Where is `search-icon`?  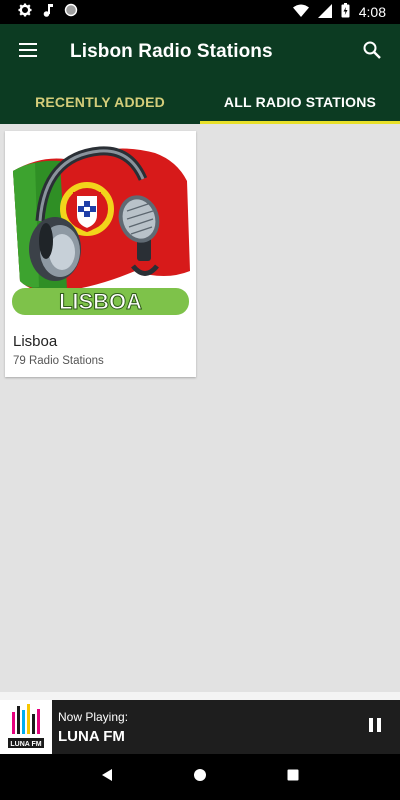 search-icon is located at coordinates (372, 52).